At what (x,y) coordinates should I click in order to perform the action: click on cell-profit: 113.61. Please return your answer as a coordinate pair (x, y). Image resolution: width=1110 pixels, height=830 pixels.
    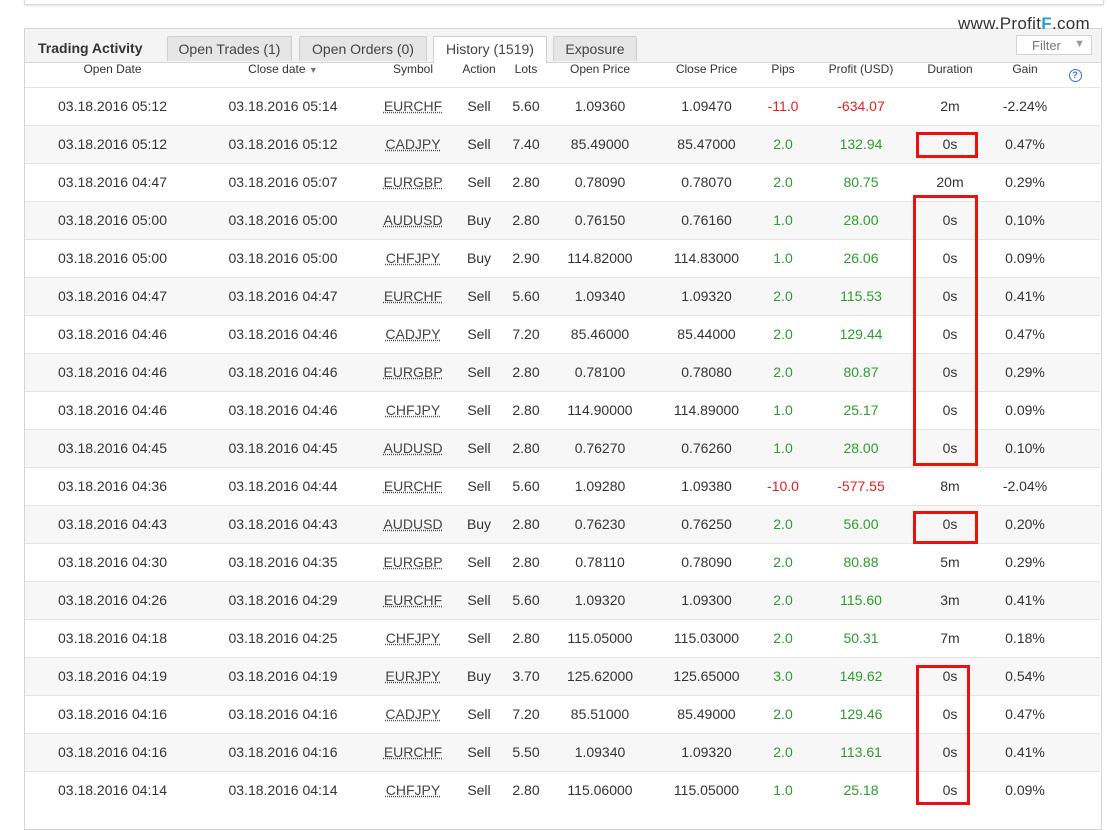
    Looking at the image, I should click on (861, 752).